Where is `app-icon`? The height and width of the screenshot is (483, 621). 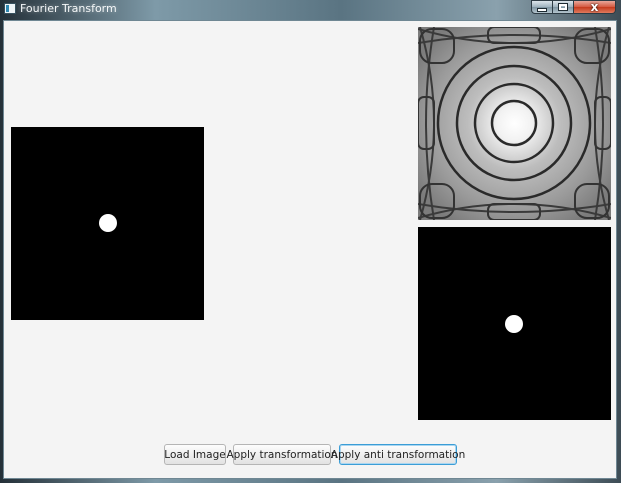
app-icon is located at coordinates (10, 8).